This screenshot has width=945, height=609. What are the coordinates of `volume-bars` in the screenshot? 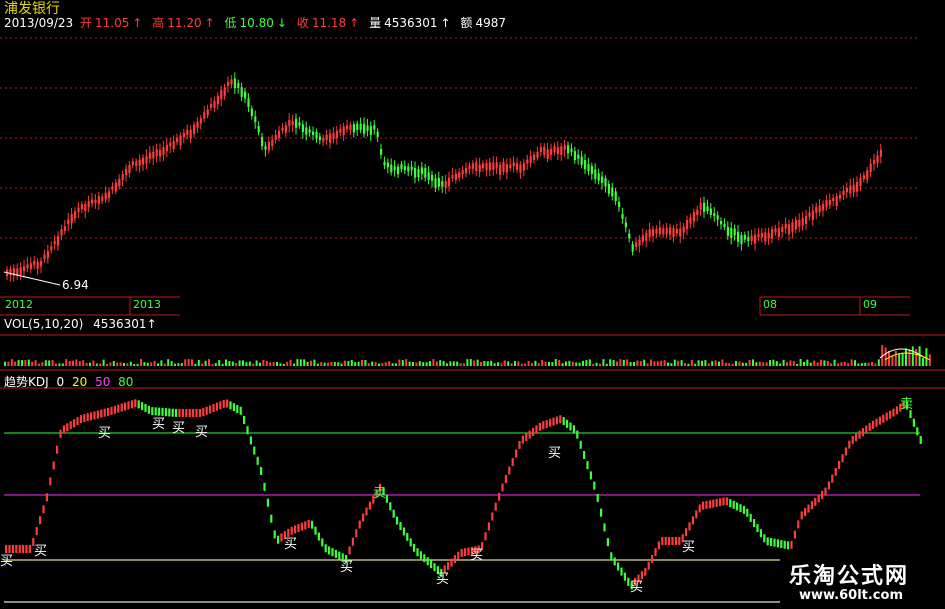 It's located at (467, 355).